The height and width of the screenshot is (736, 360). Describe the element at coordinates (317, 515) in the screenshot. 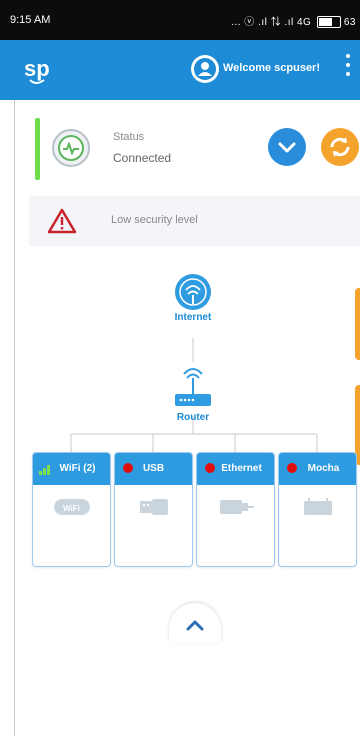

I see `coax-icon` at that location.